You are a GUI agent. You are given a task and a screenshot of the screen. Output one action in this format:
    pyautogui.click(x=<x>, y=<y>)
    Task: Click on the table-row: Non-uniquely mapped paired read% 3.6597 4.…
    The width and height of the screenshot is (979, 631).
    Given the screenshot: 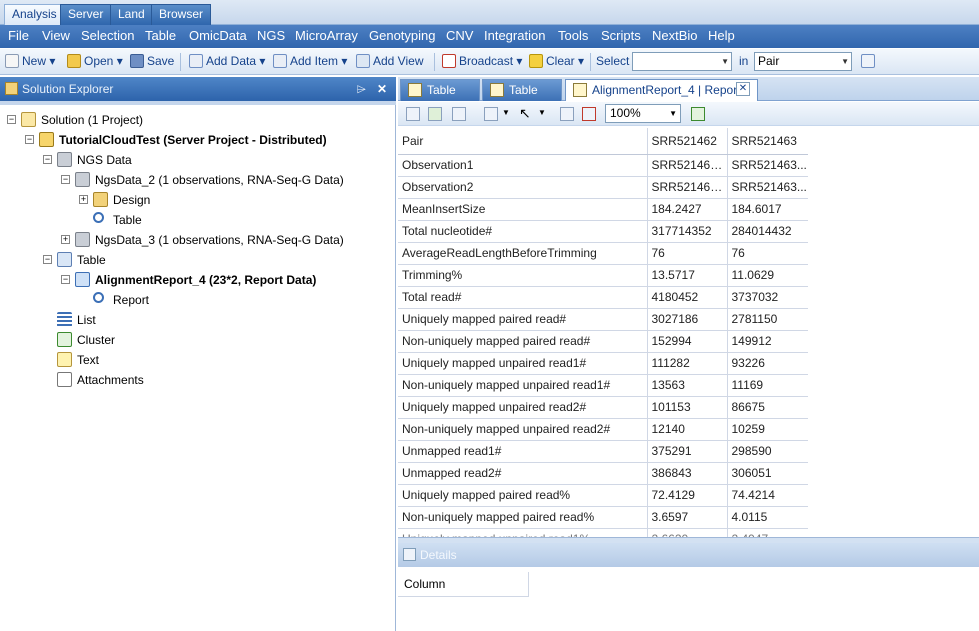 What is the action you would take?
    pyautogui.click(x=603, y=517)
    